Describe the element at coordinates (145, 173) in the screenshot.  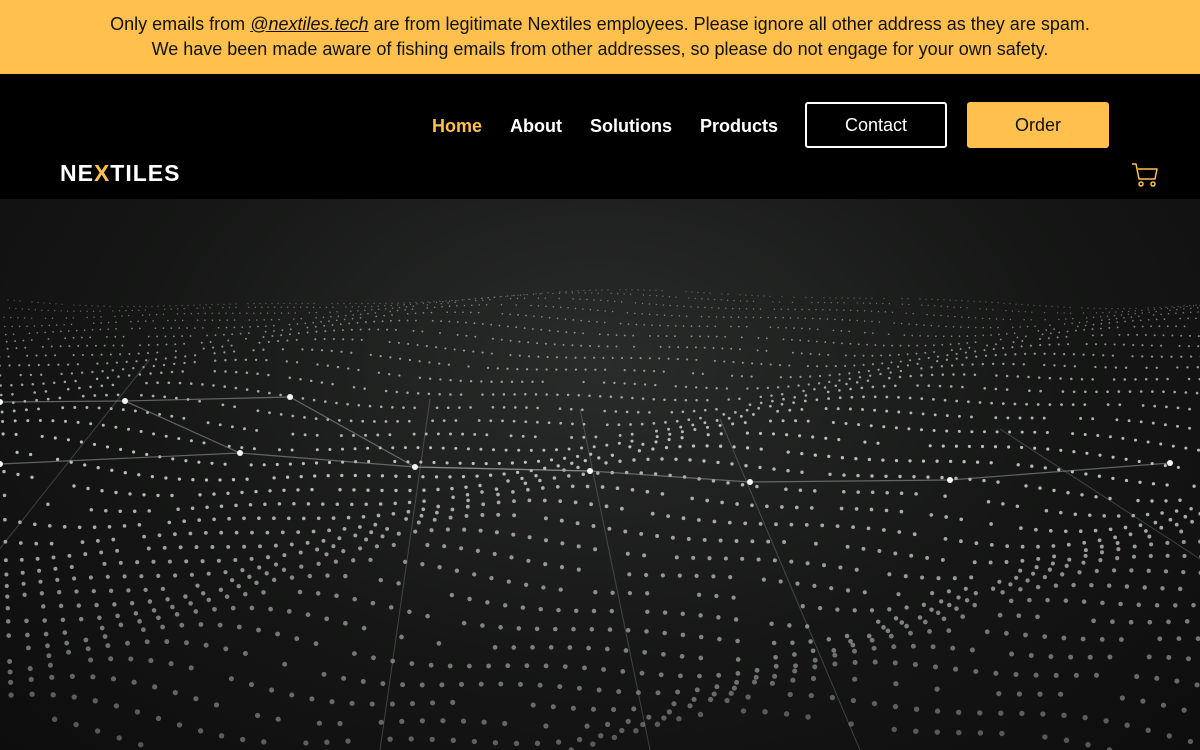
I see `logo-text-tiles: TILES` at that location.